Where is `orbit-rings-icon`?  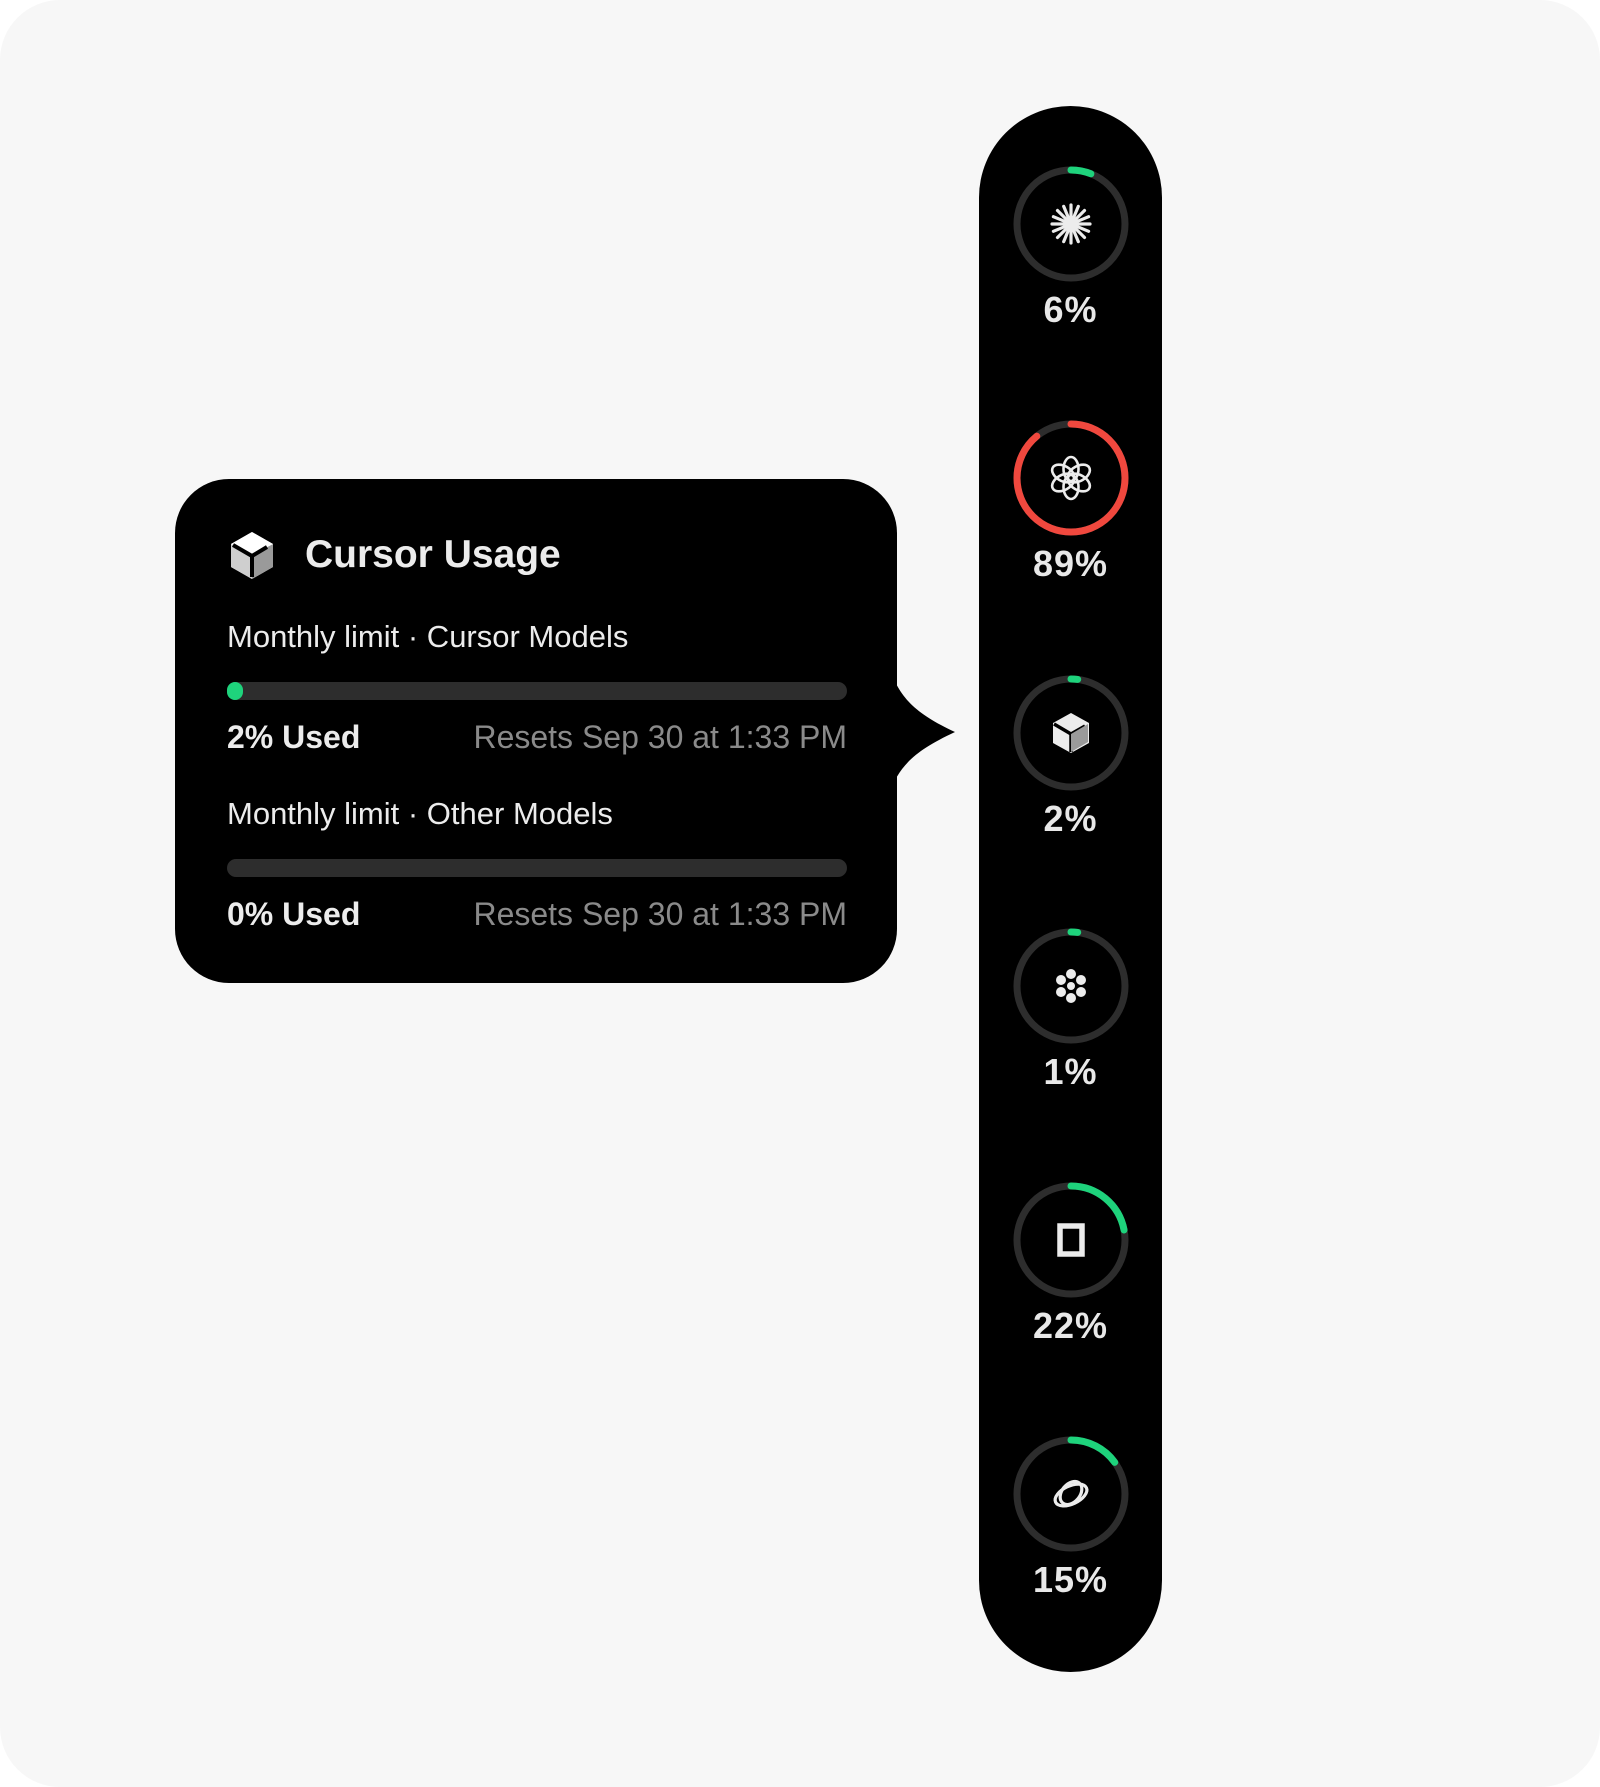 orbit-rings-icon is located at coordinates (1071, 1493).